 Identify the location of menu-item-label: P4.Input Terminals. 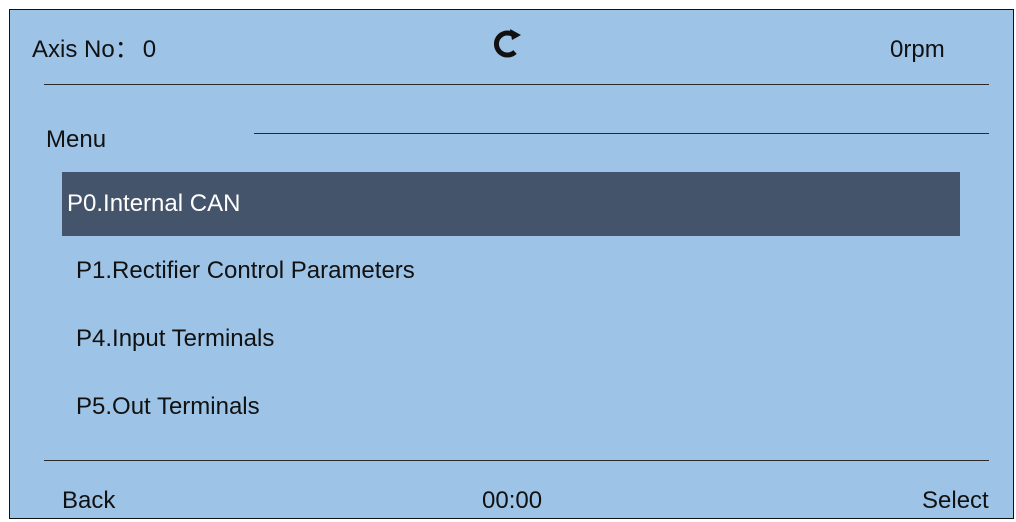
(175, 338).